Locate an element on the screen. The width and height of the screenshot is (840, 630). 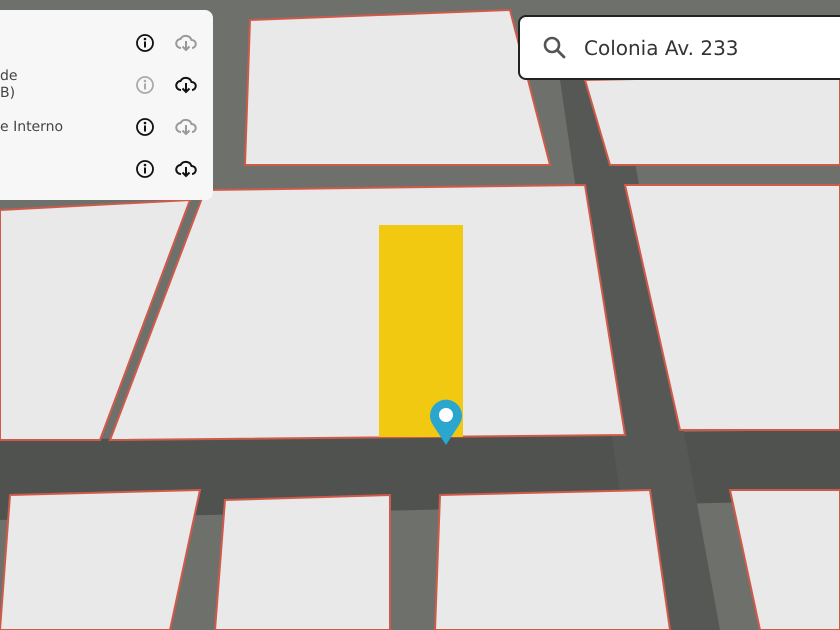
location-pin-icon is located at coordinates (446, 422).